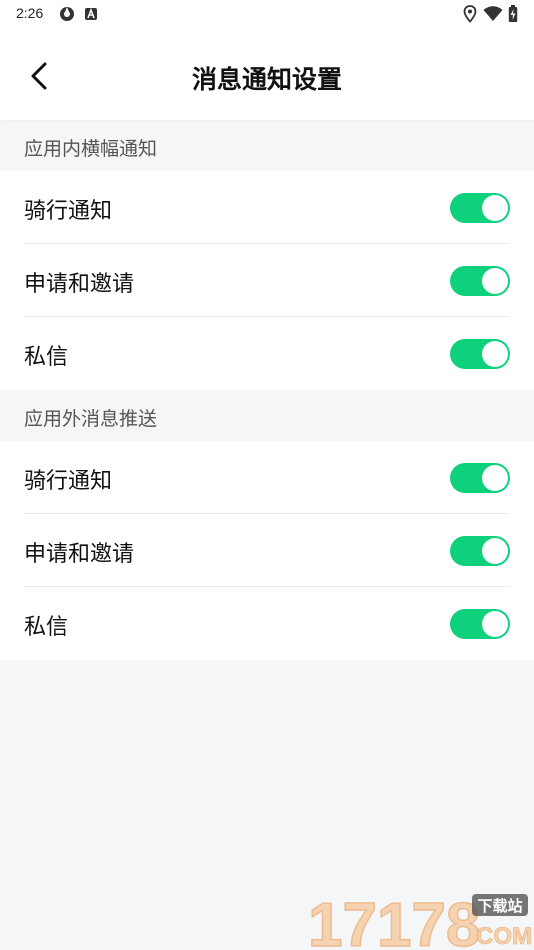  I want to click on push-requests-invites-toggle, so click(480, 551).